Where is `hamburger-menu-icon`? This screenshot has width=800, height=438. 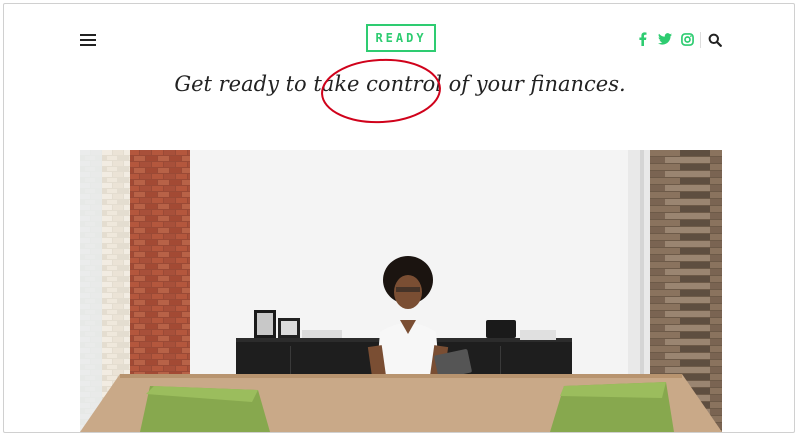
hamburger-menu-icon is located at coordinates (88, 40).